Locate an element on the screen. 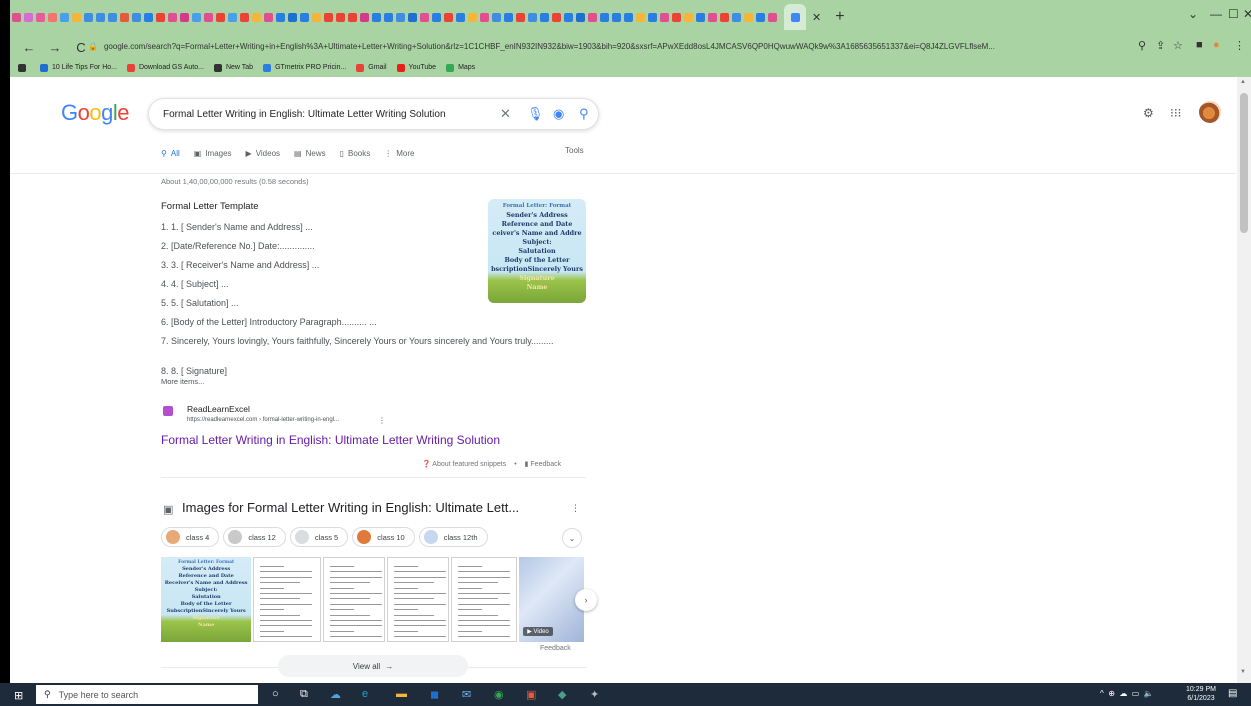 The image size is (1251, 706). search-icon: ⚲ is located at coordinates (584, 114).